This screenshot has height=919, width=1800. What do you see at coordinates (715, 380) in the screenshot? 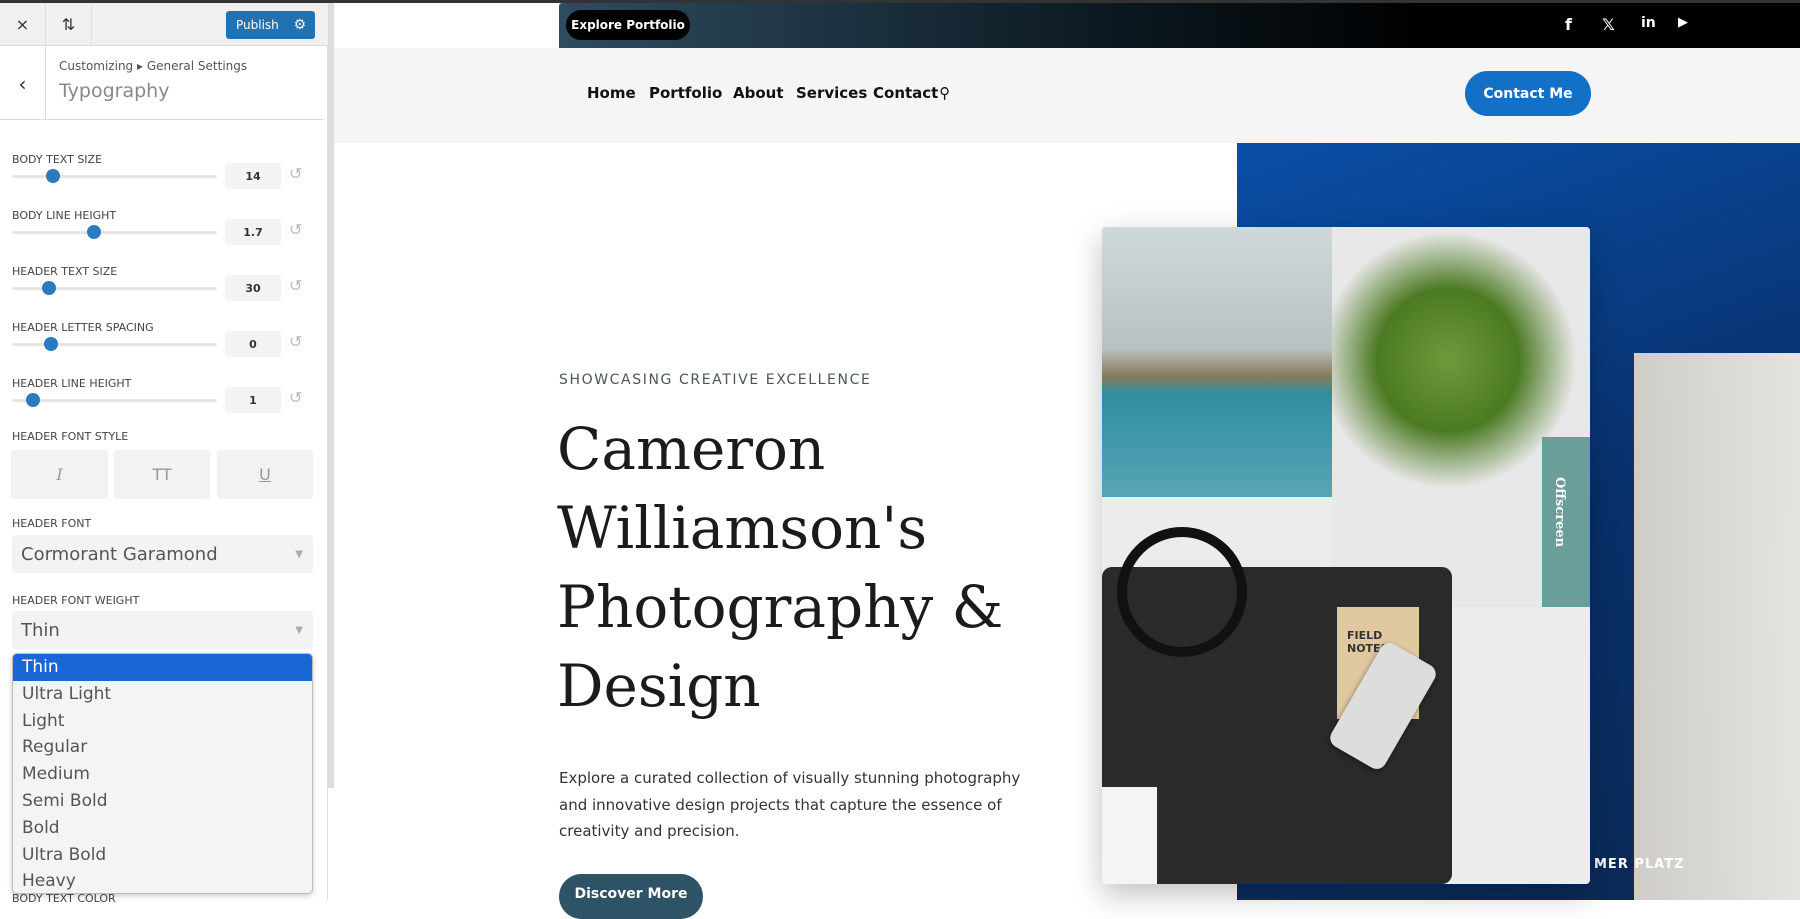
I see `hero-eyebrow: SHOWCASING CREATIVE EXCELLENCE` at bounding box center [715, 380].